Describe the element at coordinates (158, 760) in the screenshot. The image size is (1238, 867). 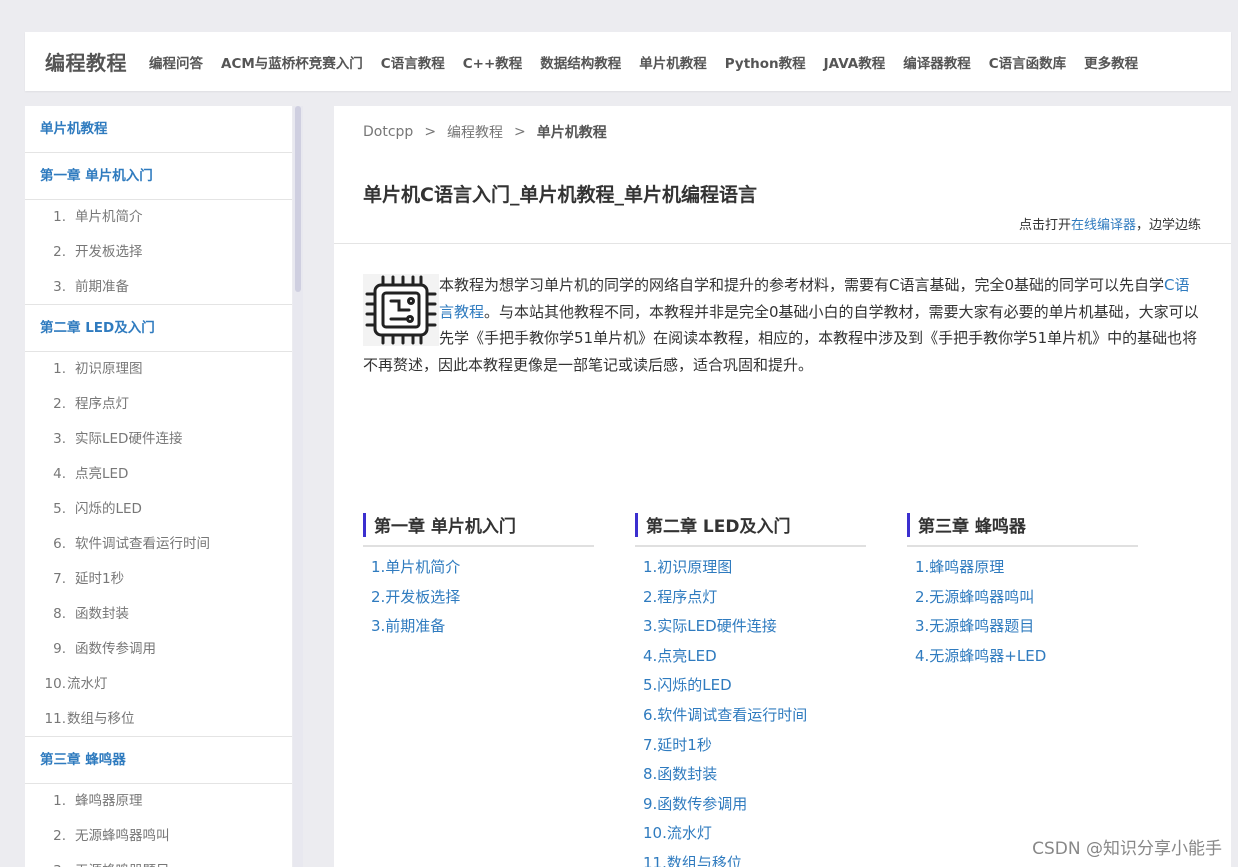
I see `sidebar-chapter-3: 第三章 蜂鸣器` at that location.